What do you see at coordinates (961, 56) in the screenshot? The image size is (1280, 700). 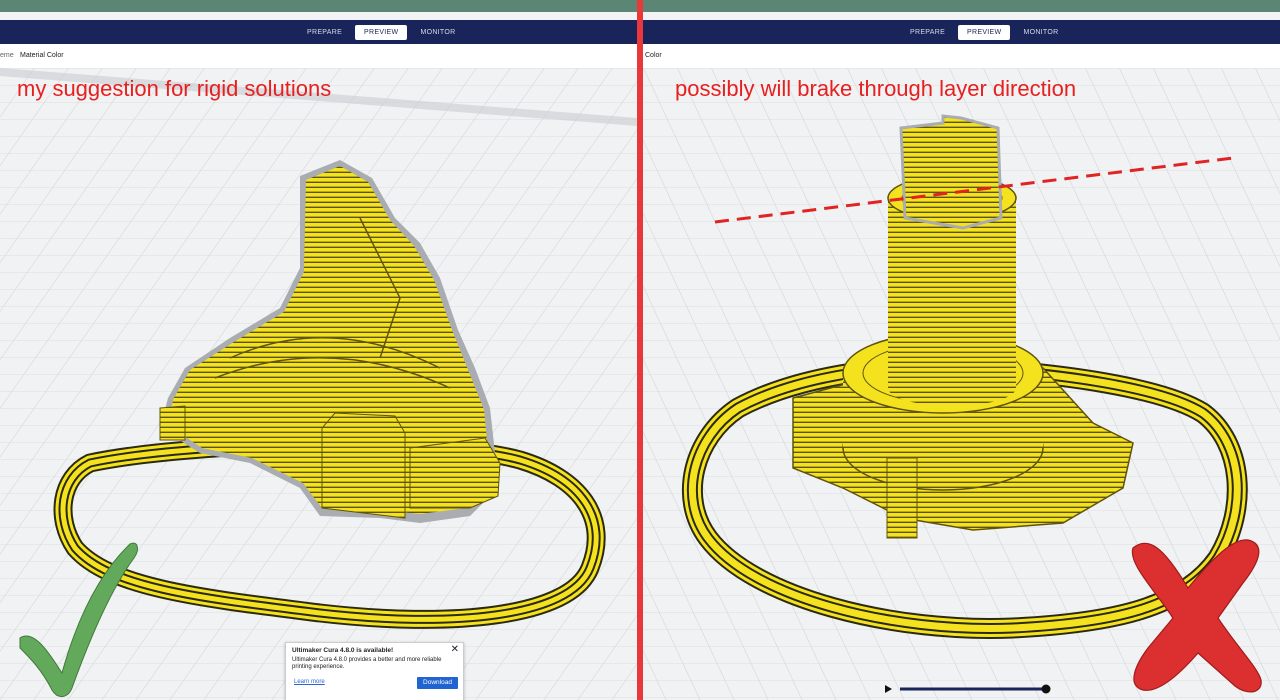 I see `view-settings-bar: Color` at bounding box center [961, 56].